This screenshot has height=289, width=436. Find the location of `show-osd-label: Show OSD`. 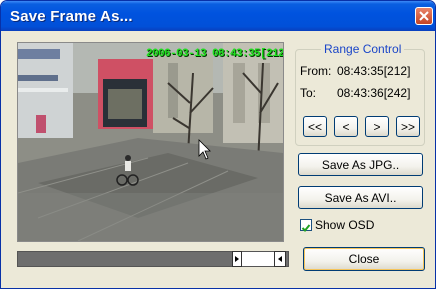

show-osd-label: Show OSD is located at coordinates (344, 225).